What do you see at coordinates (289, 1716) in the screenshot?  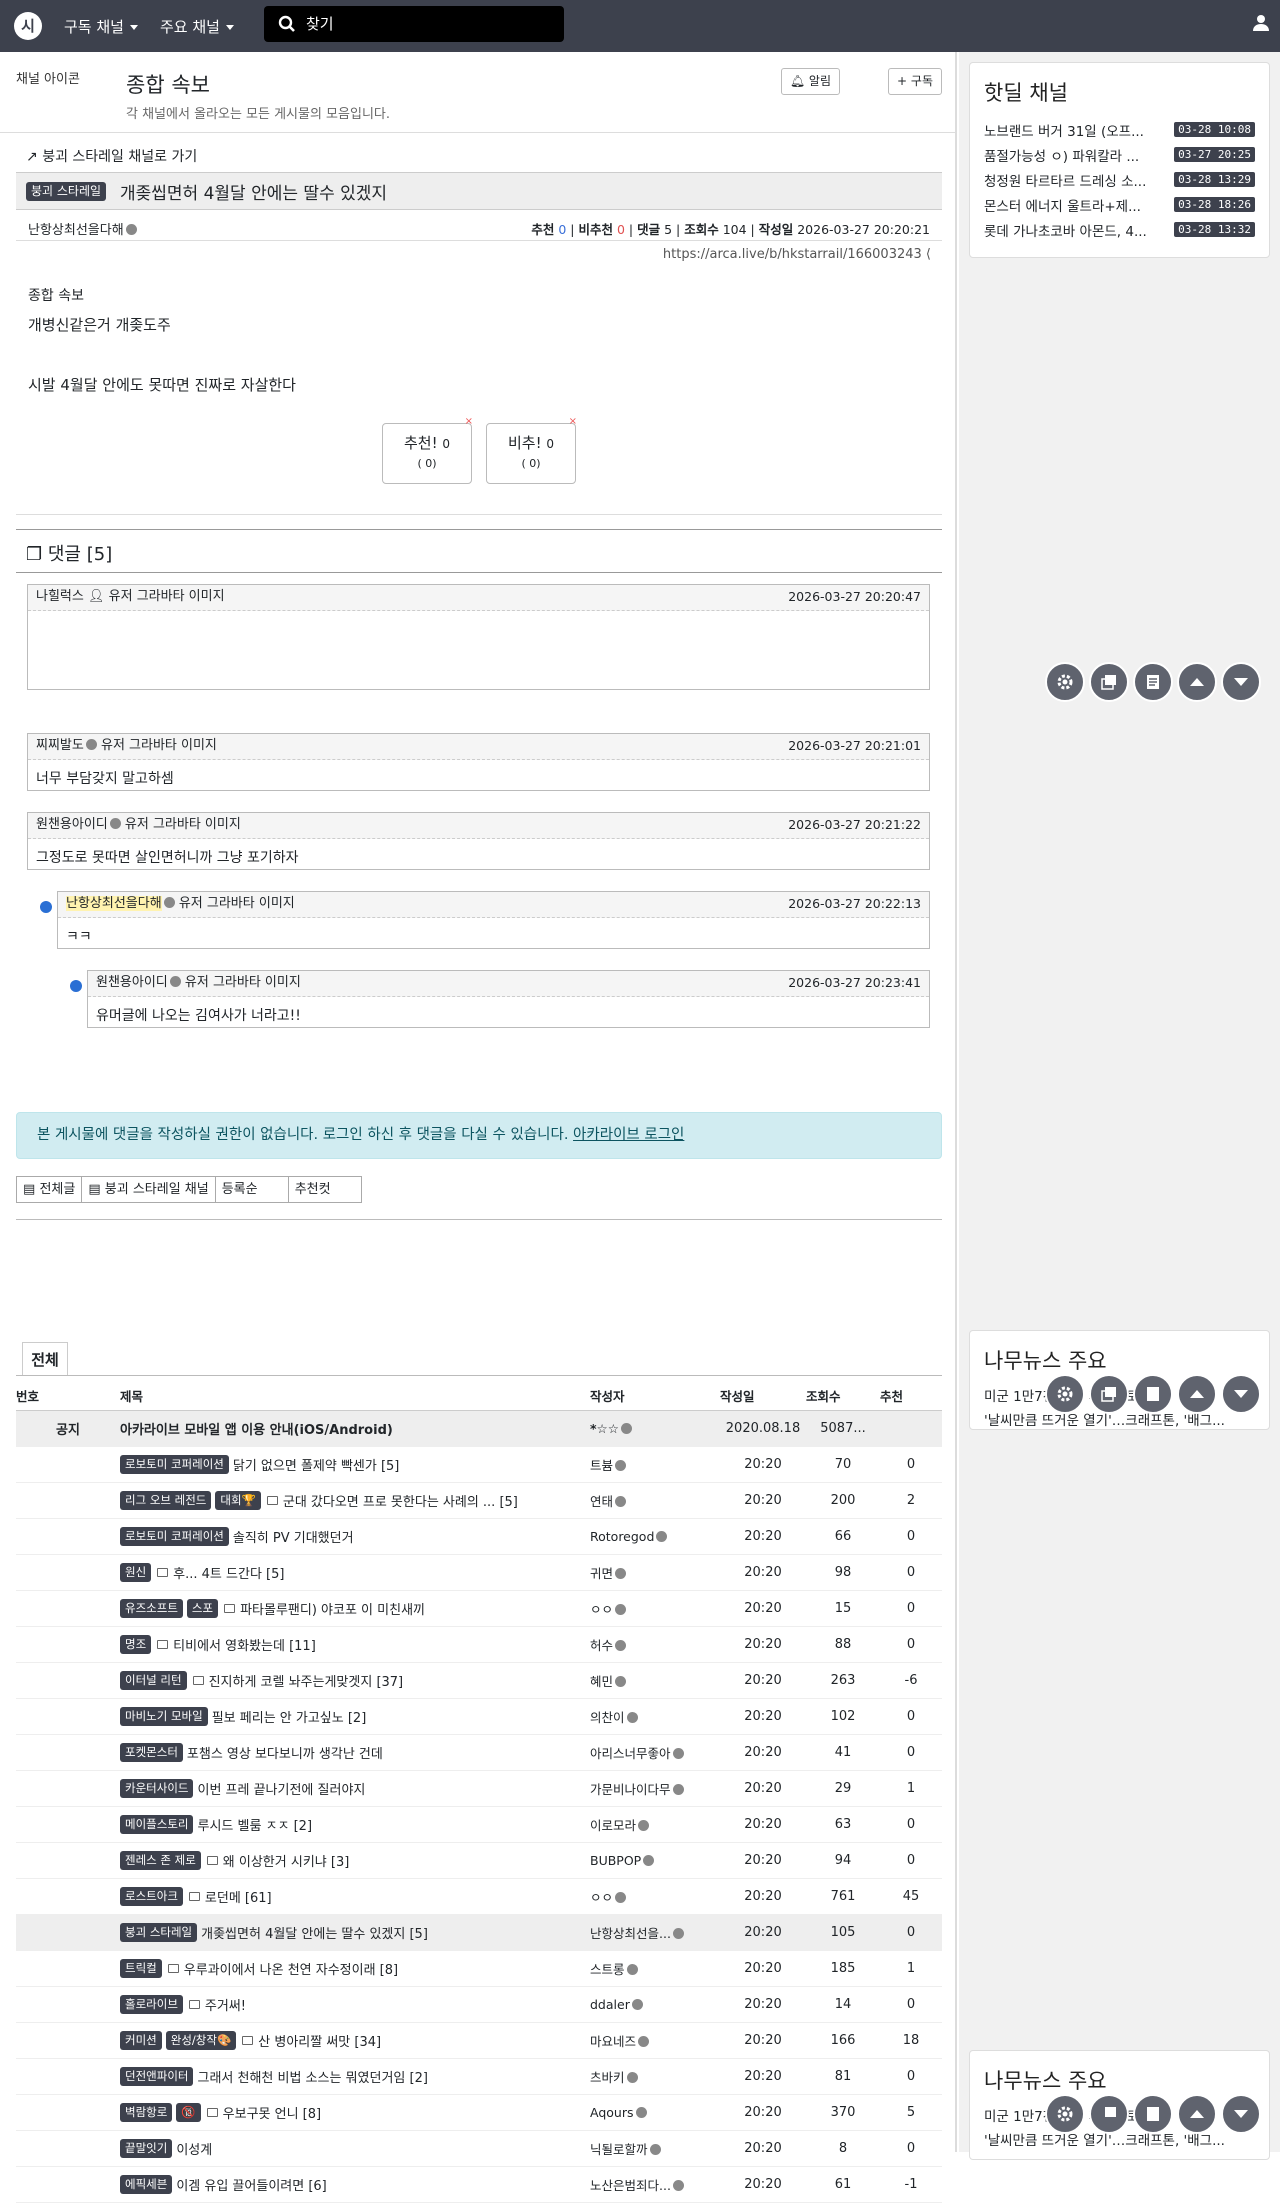 I see `row-title: 필보 페리는 안 가고싶노 [2]` at bounding box center [289, 1716].